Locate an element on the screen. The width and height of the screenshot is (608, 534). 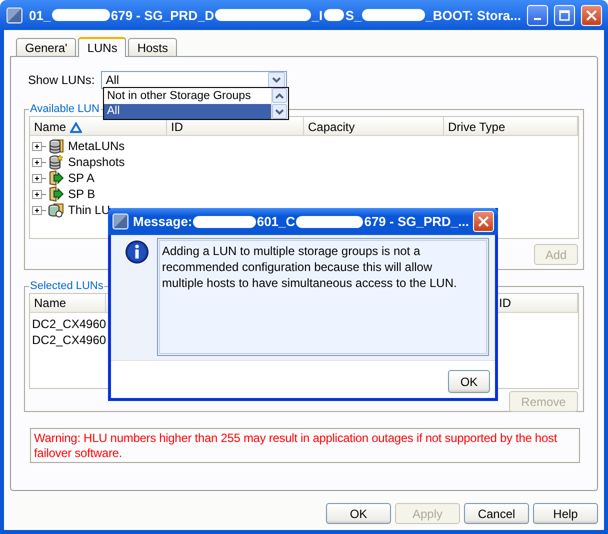
tab: Hosts is located at coordinates (153, 47).